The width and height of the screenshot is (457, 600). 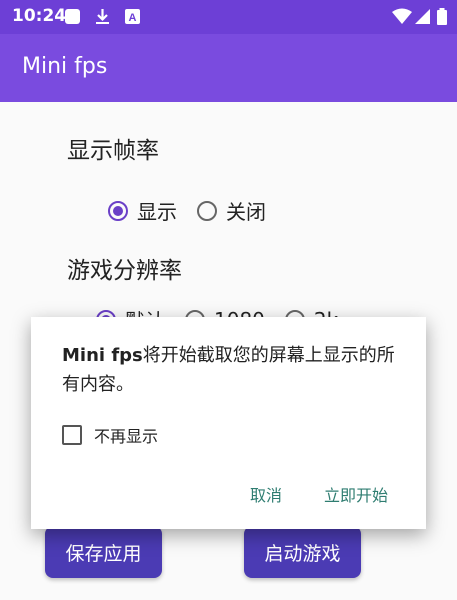 What do you see at coordinates (102, 16) in the screenshot?
I see `download-icon` at bounding box center [102, 16].